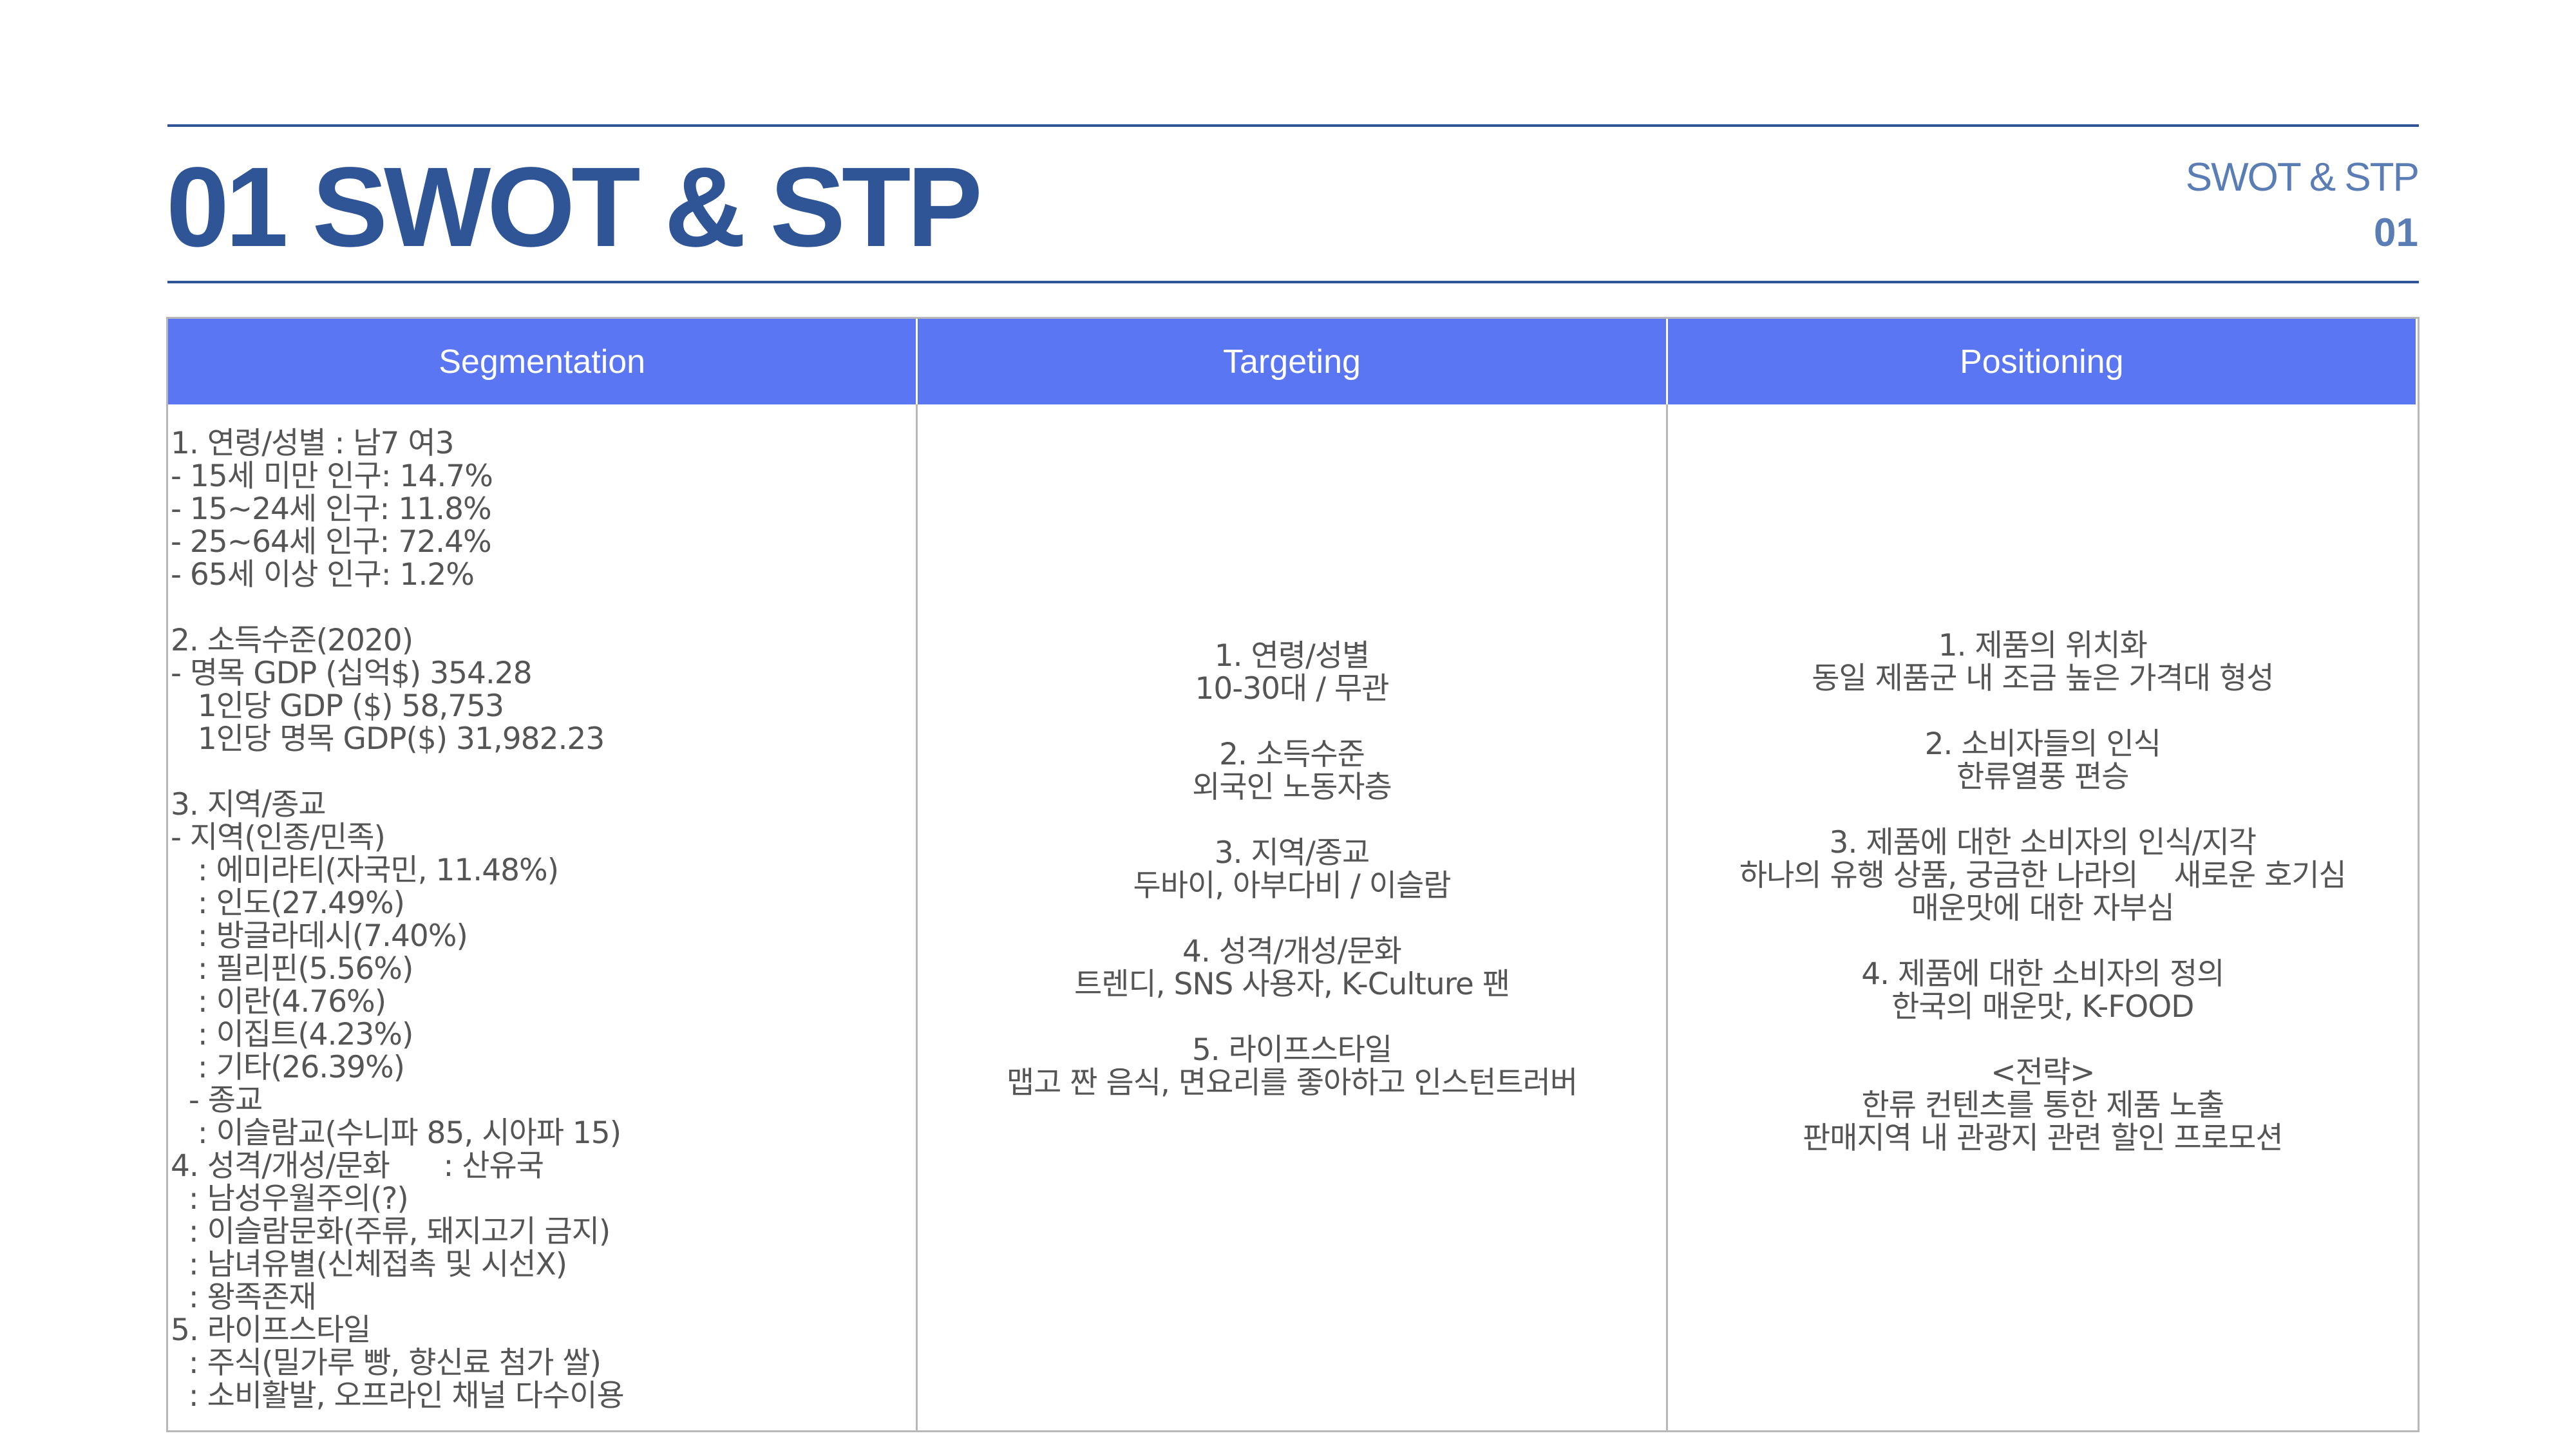 The image size is (2576, 1449). Describe the element at coordinates (2396, 233) in the screenshot. I see `section-number: 01` at that location.